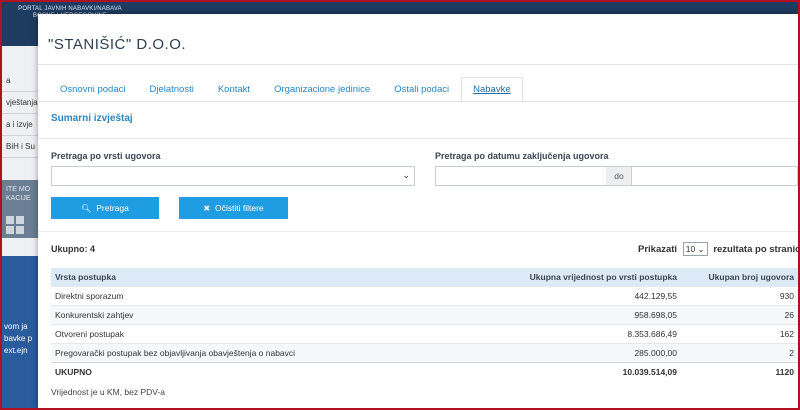  Describe the element at coordinates (234, 90) in the screenshot. I see `tab-kontakt: Kontakt` at that location.